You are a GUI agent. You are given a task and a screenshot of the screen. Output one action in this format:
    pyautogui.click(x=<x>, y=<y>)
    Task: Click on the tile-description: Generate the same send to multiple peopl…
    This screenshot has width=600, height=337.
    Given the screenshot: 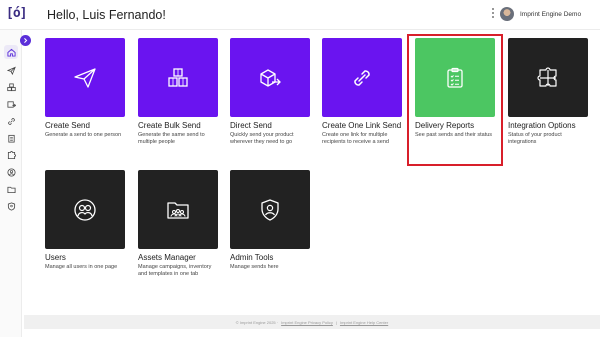 What is the action you would take?
    pyautogui.click(x=171, y=138)
    